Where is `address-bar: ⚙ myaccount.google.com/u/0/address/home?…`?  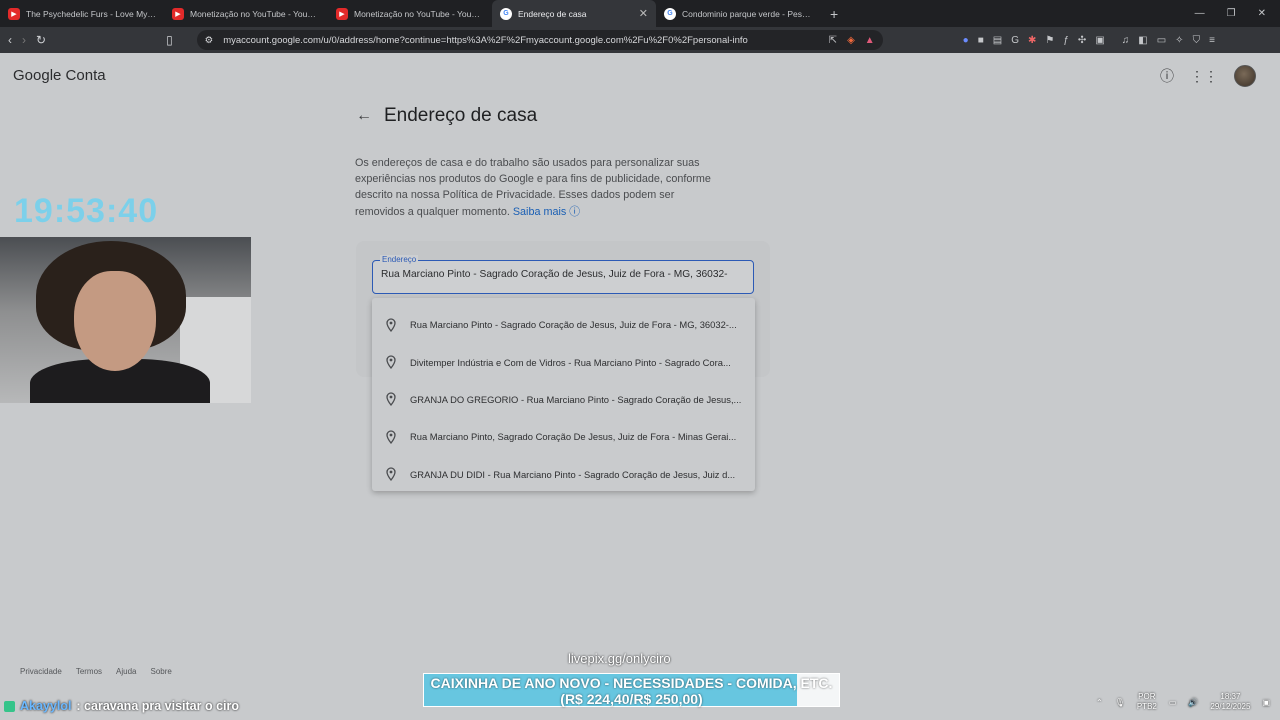
address-bar: ⚙ myaccount.google.com/u/0/address/home?… is located at coordinates (539, 40).